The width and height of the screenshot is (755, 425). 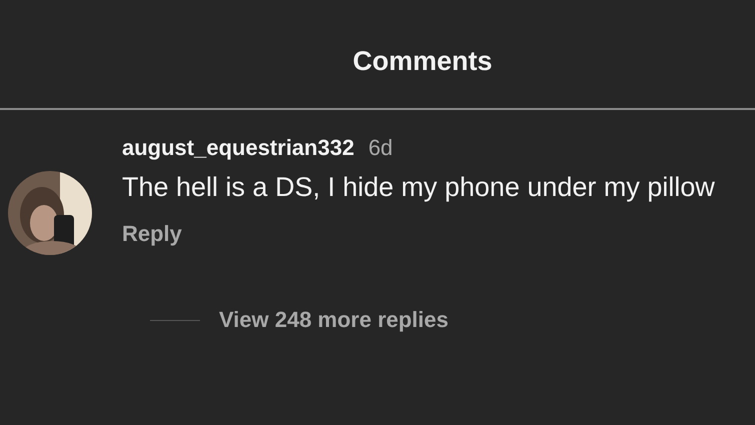 What do you see at coordinates (422, 61) in the screenshot?
I see `screen-title: Comments` at bounding box center [422, 61].